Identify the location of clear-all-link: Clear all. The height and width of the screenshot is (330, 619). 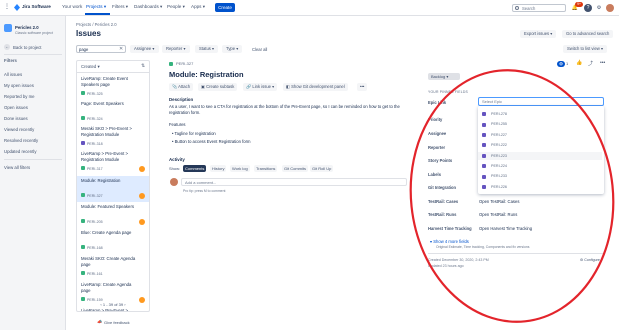
(259, 49).